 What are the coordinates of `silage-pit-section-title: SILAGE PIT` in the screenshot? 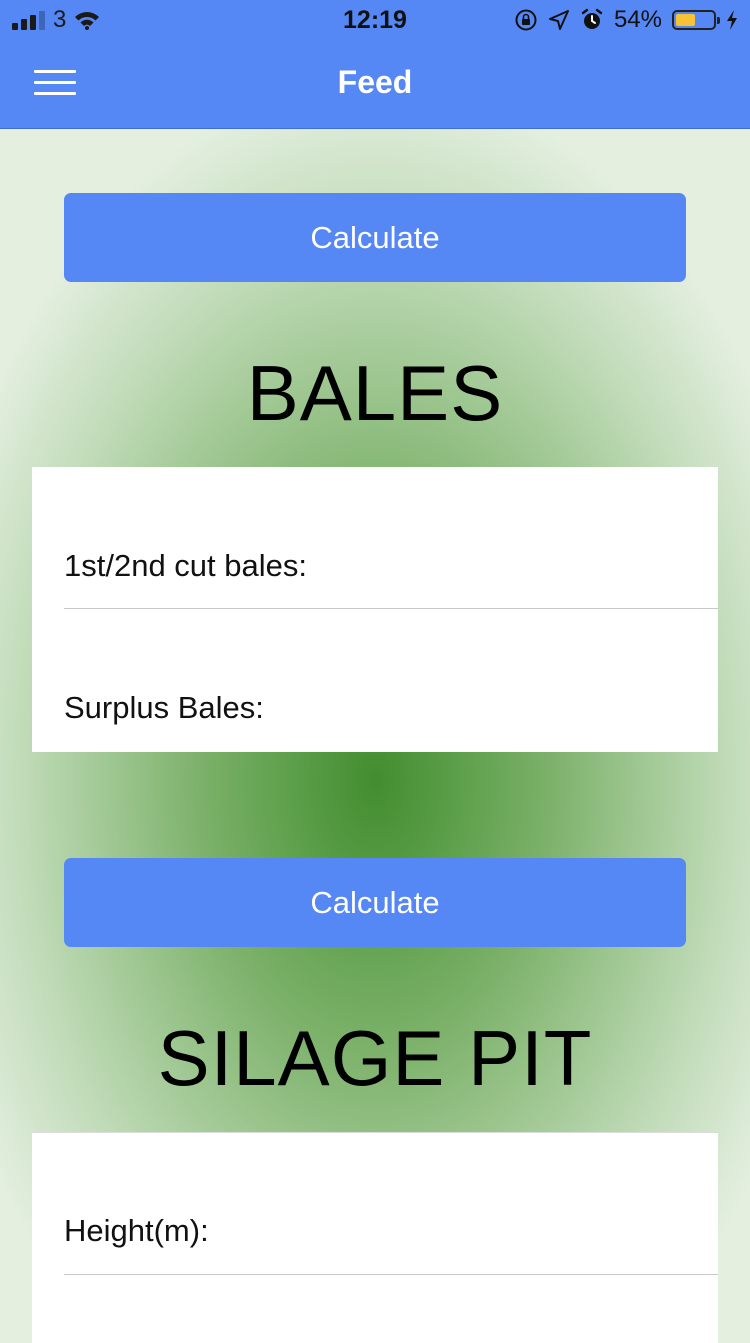 It's located at (375, 1058).